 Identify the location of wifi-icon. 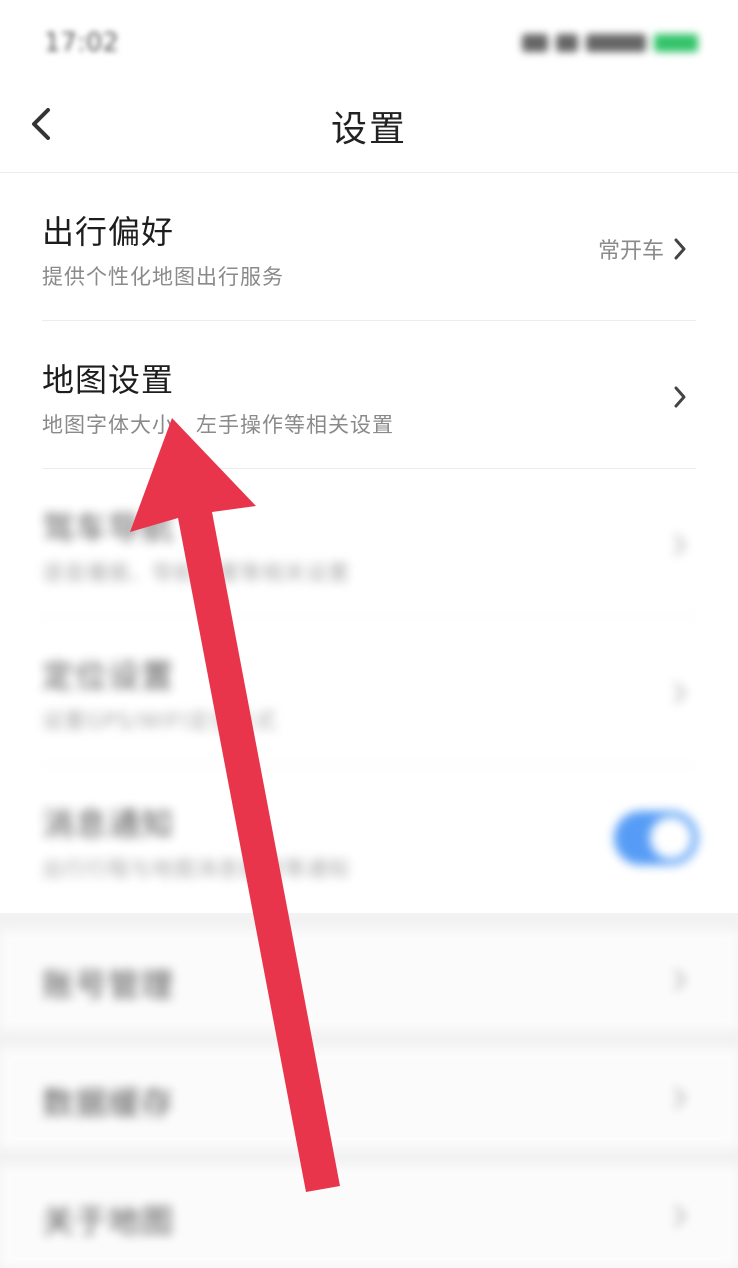
(567, 43).